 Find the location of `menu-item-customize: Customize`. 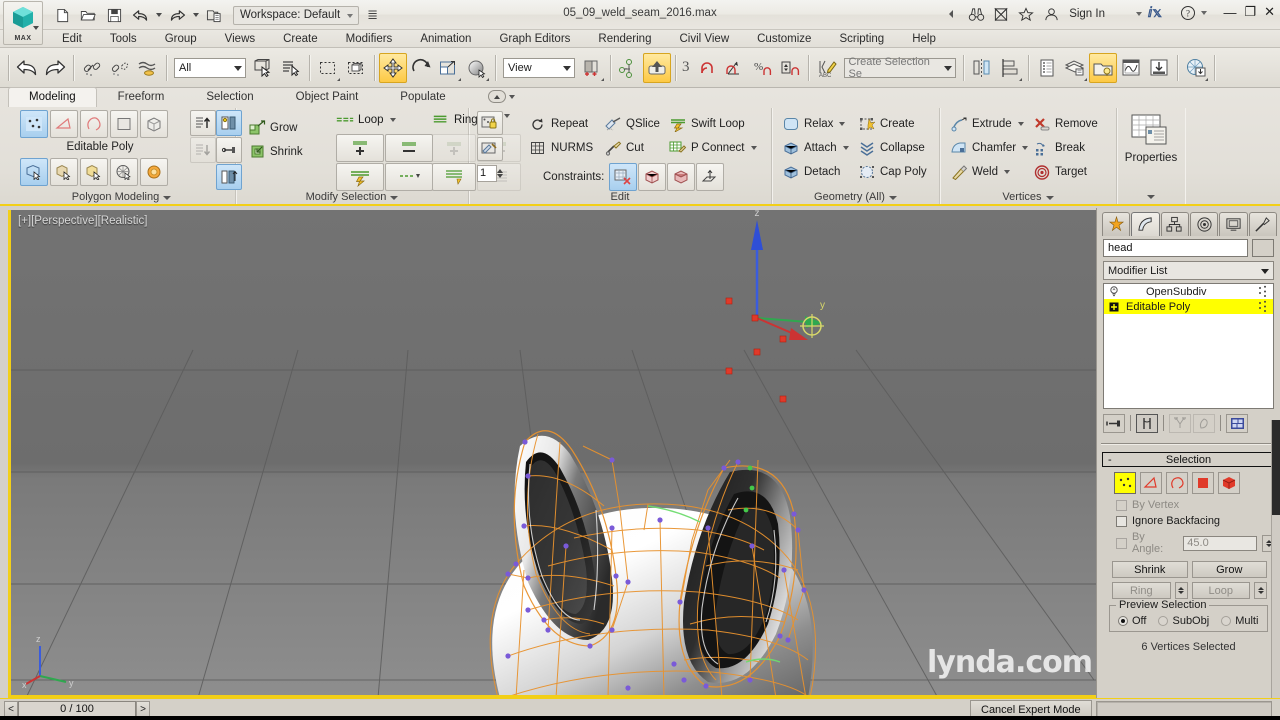

menu-item-customize: Customize is located at coordinates (784, 39).